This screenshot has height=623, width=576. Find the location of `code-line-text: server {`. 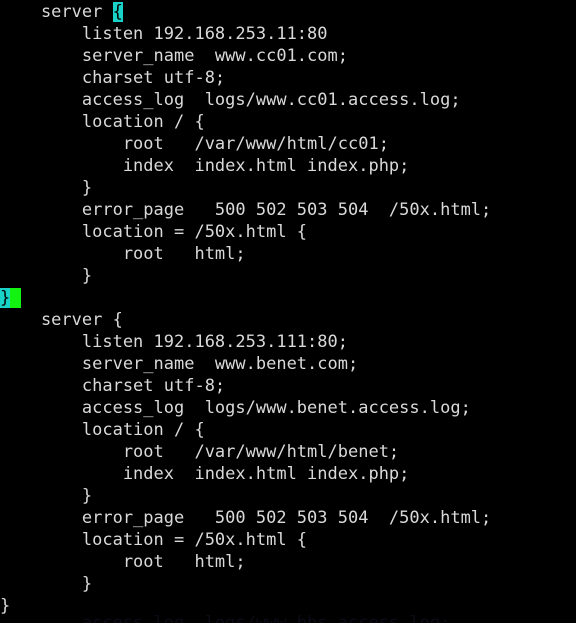

code-line-text: server { is located at coordinates (61, 320).